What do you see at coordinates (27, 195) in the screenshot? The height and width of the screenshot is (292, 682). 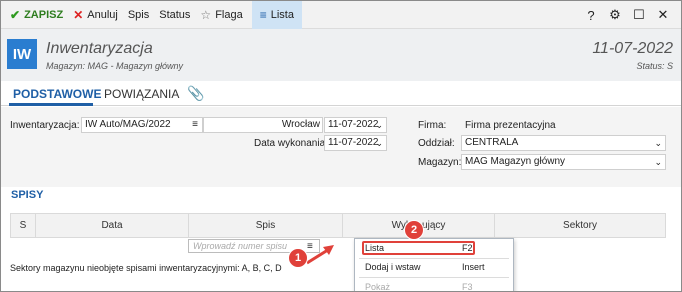 I see `section-title: SPISY` at bounding box center [27, 195].